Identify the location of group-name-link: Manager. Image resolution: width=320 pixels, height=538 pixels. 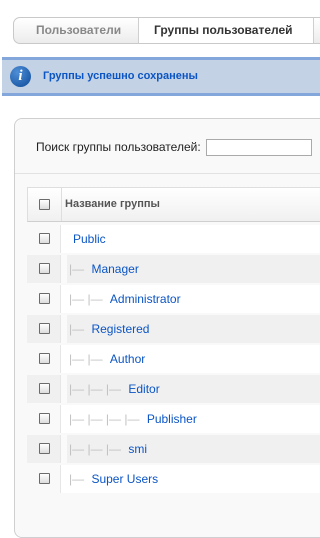
(114, 269).